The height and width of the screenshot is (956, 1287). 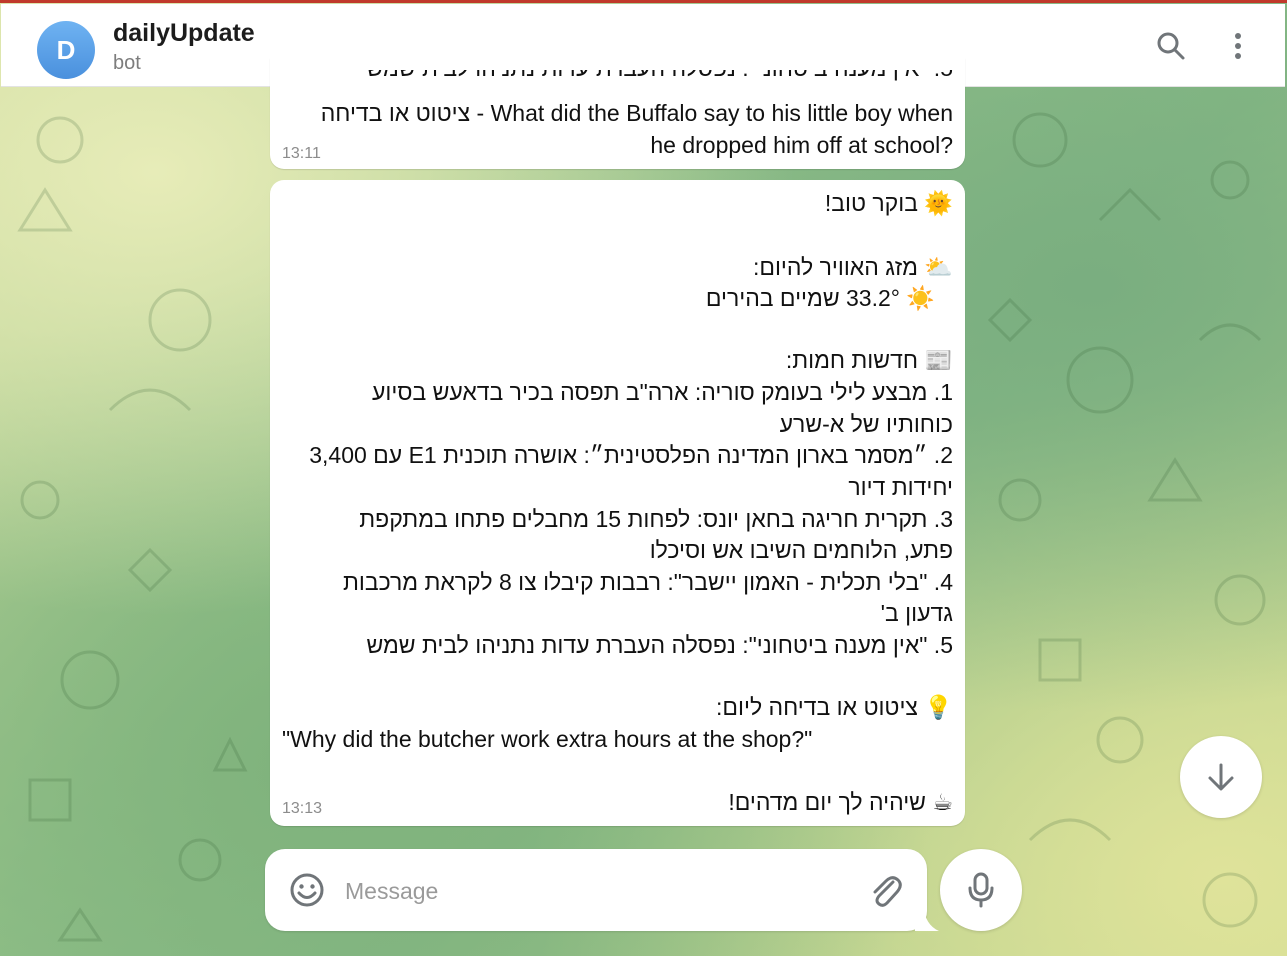 I want to click on avatar: D, so click(x=66, y=50).